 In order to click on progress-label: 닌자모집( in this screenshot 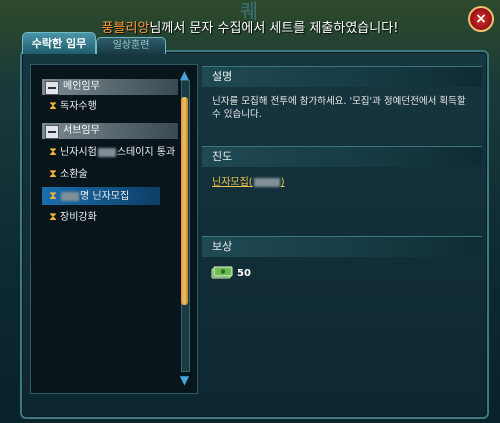, I will do `click(232, 182)`.